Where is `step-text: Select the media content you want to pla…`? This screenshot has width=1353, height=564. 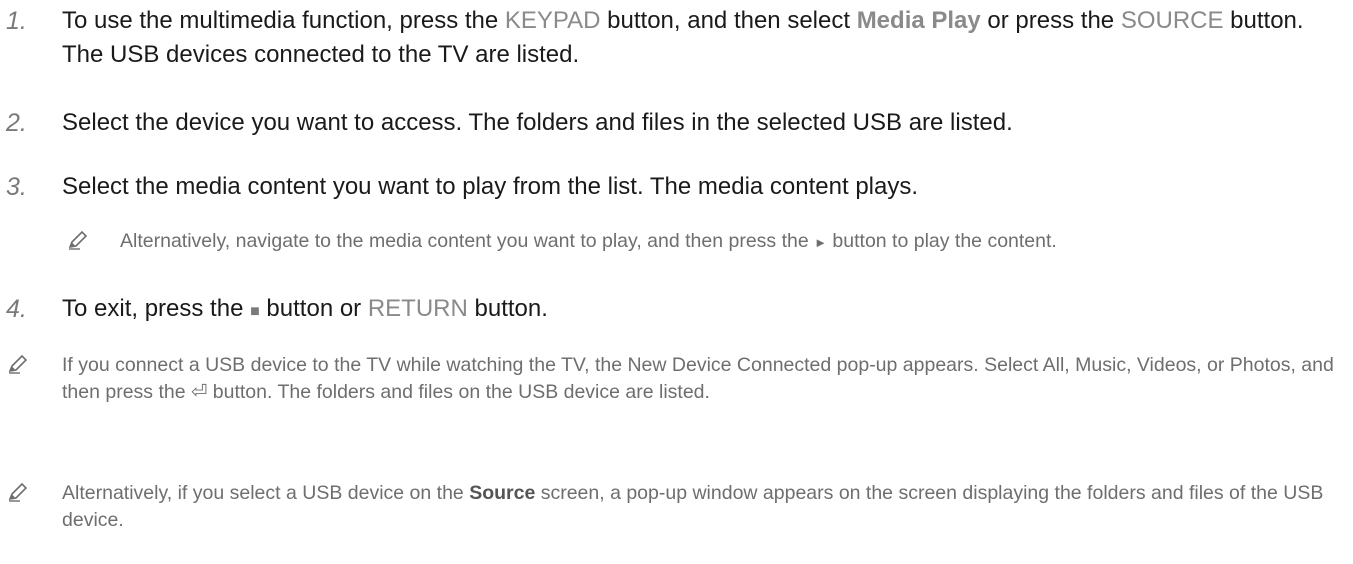
step-text: Select the media content you want to pla… is located at coordinates (490, 186).